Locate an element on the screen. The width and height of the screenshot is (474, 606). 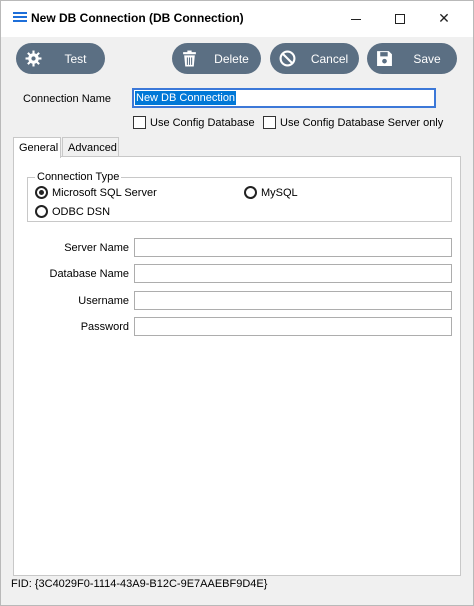
use-config-database-label: Use Config Database is located at coordinates (202, 123).